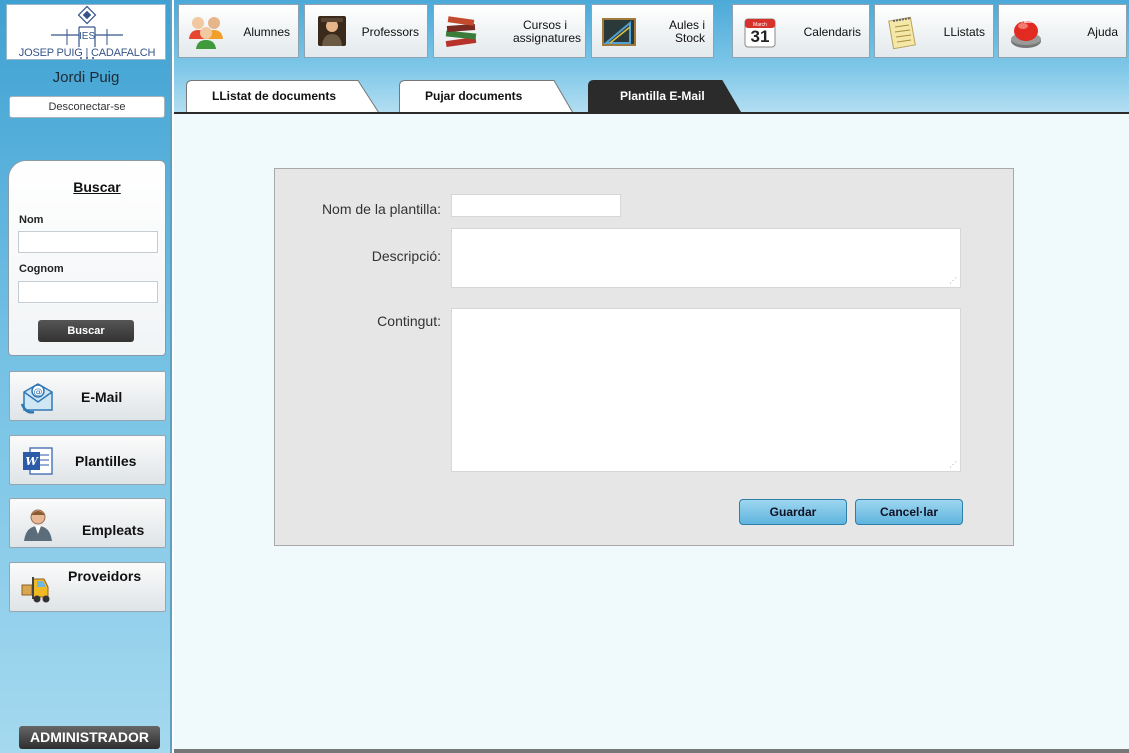  I want to click on template-name-input, so click(536, 205).